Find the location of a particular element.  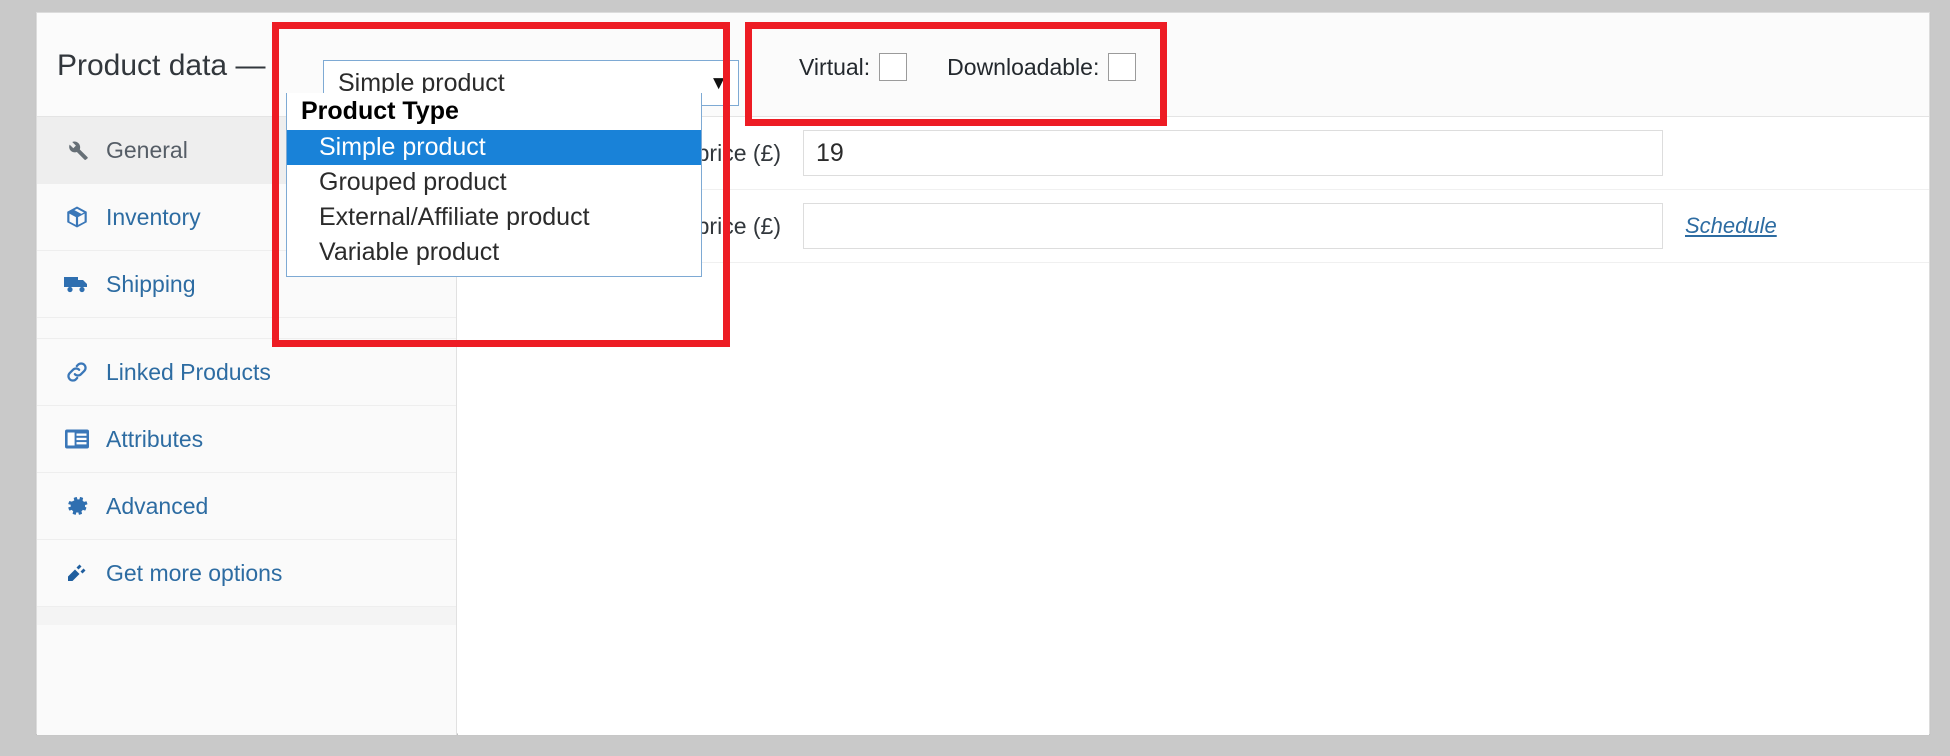

virtual-label: Virtual: is located at coordinates (835, 66).